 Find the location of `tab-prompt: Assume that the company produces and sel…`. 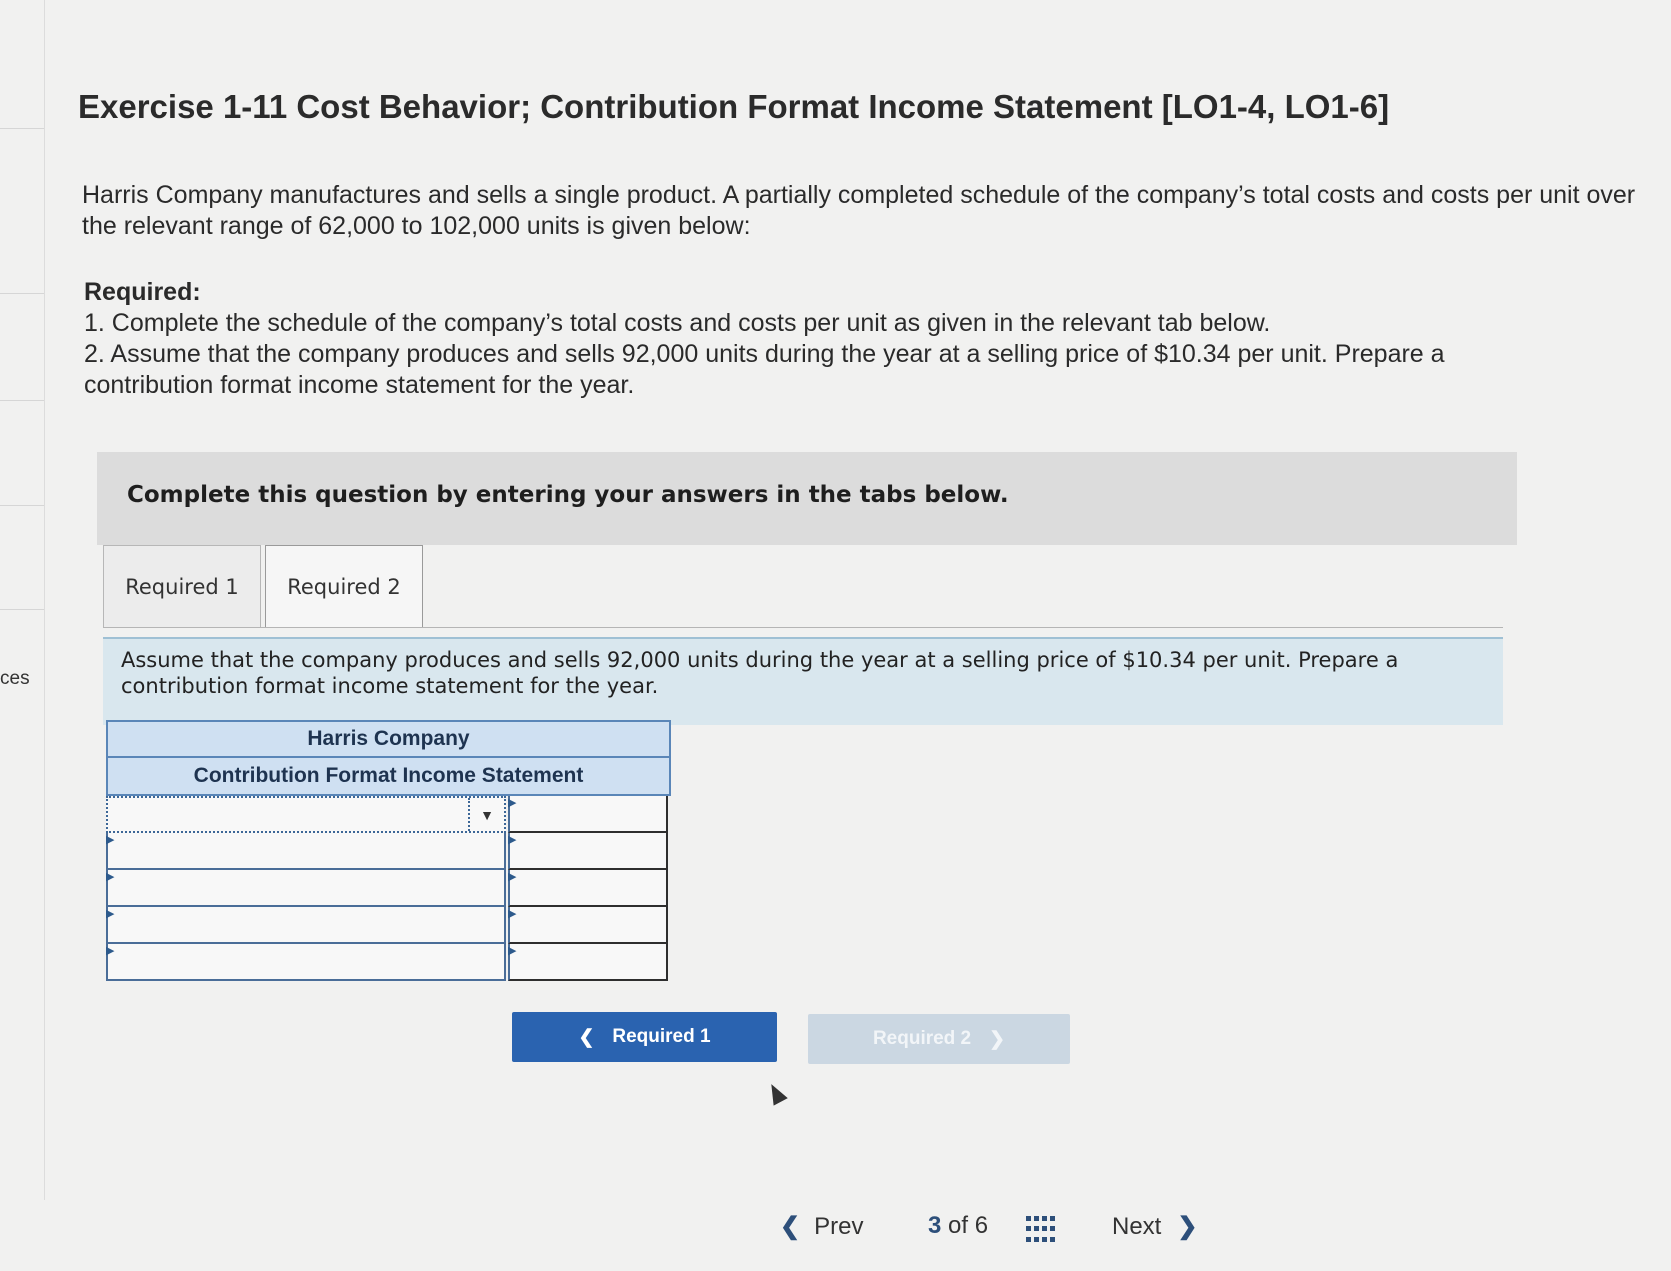

tab-prompt: Assume that the company produces and sel… is located at coordinates (803, 681).